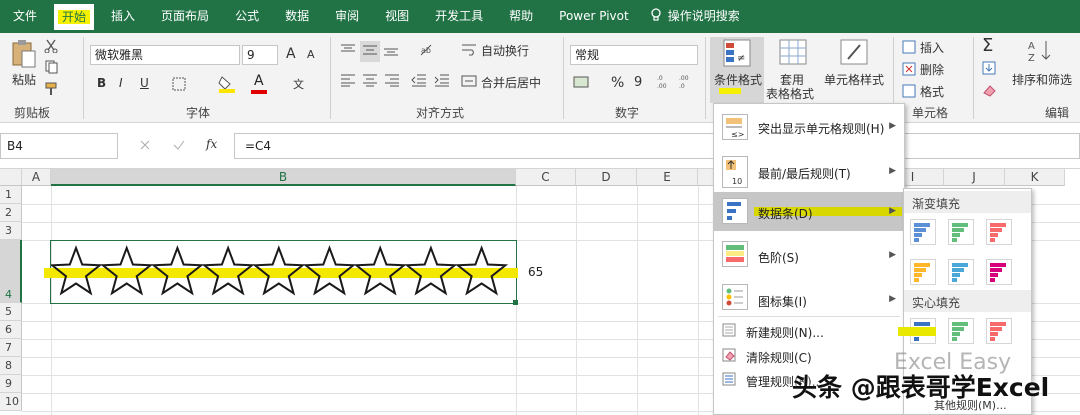 This screenshot has width=1080, height=415. I want to click on menu-item-color-scales: 色阶(S) ▶, so click(809, 255).